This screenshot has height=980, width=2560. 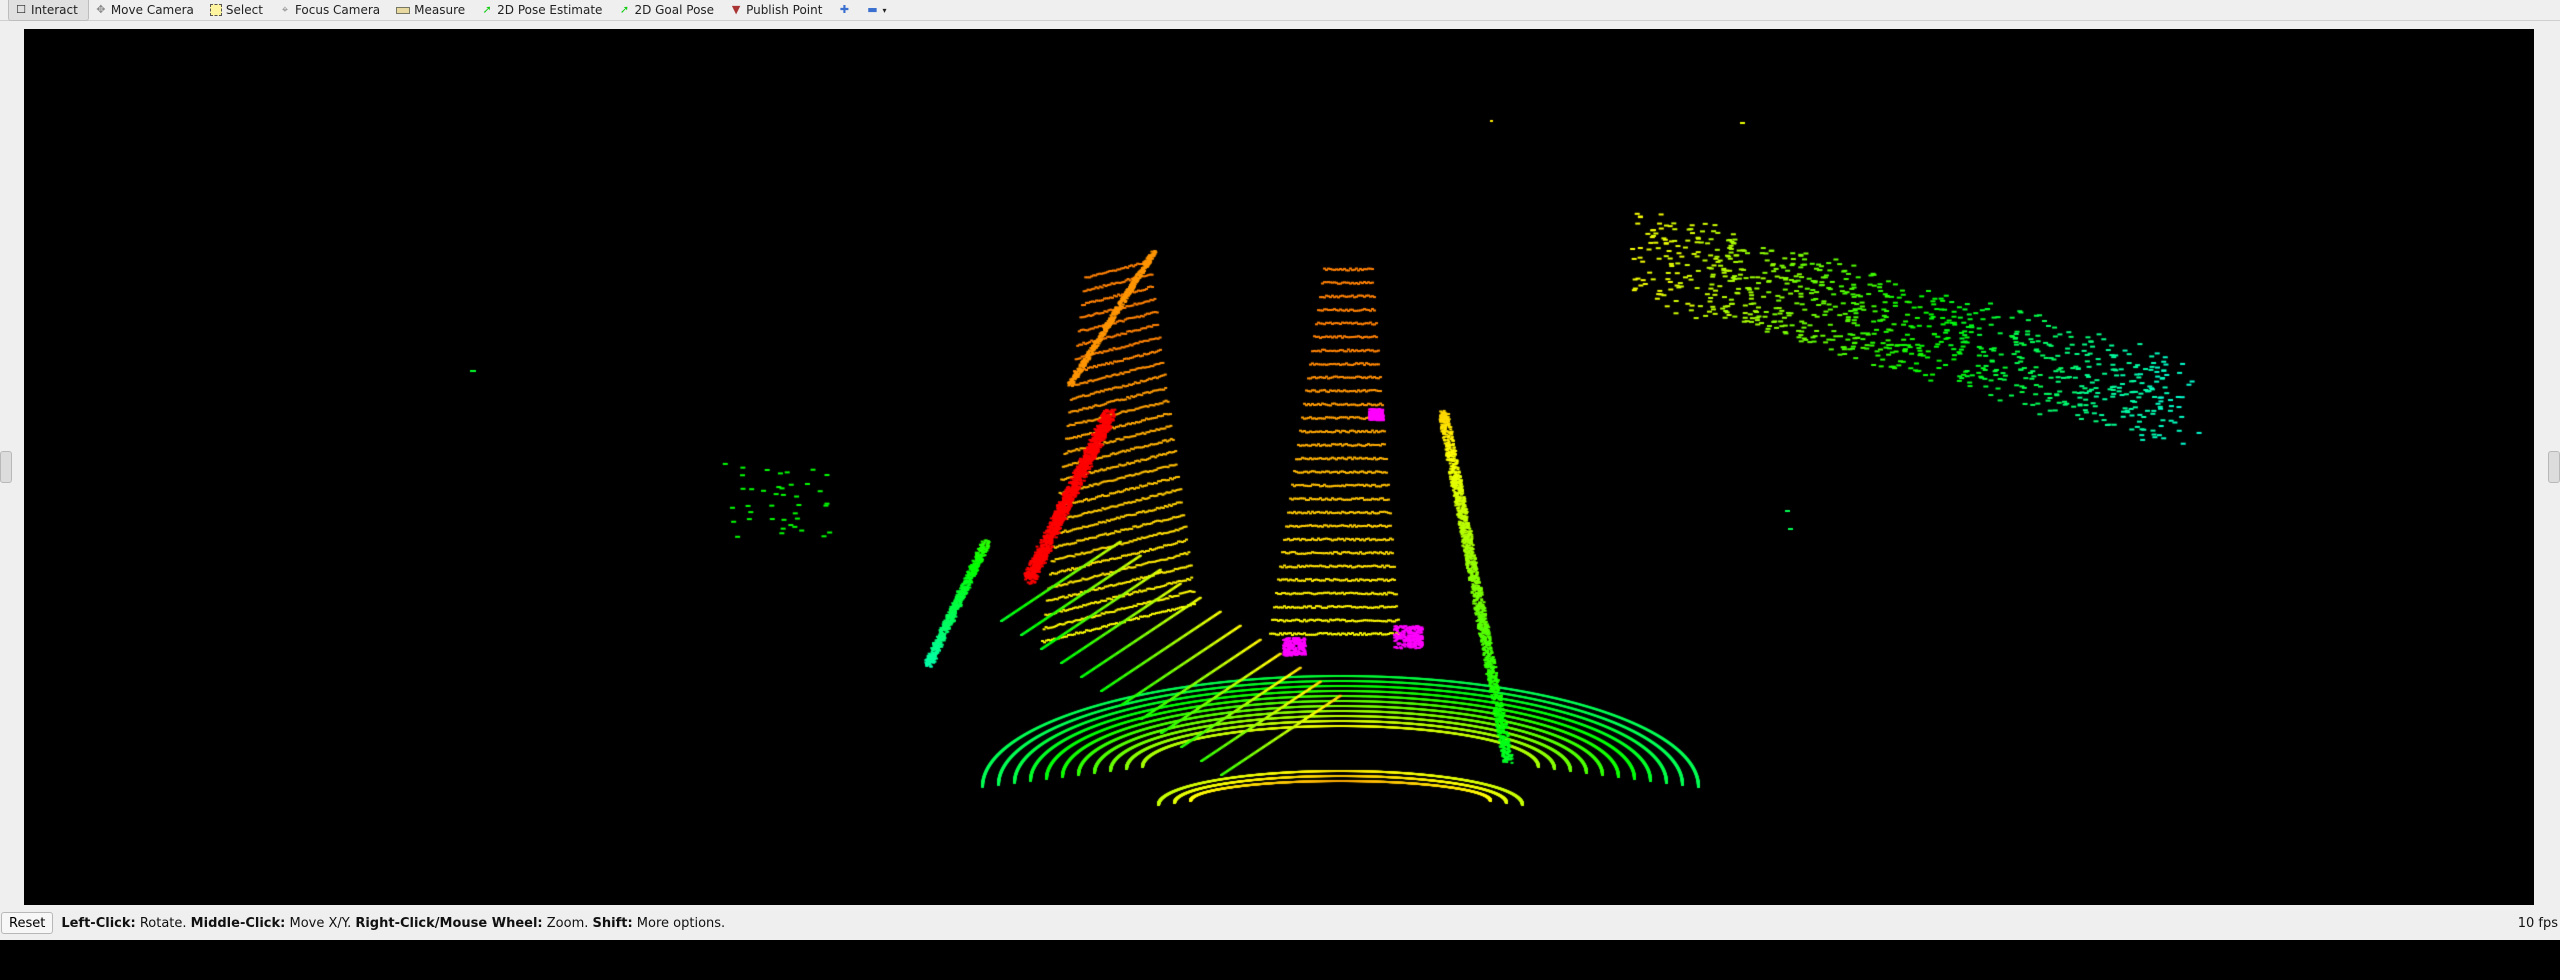 I want to click on tool-measure: Measure, so click(x=432, y=10).